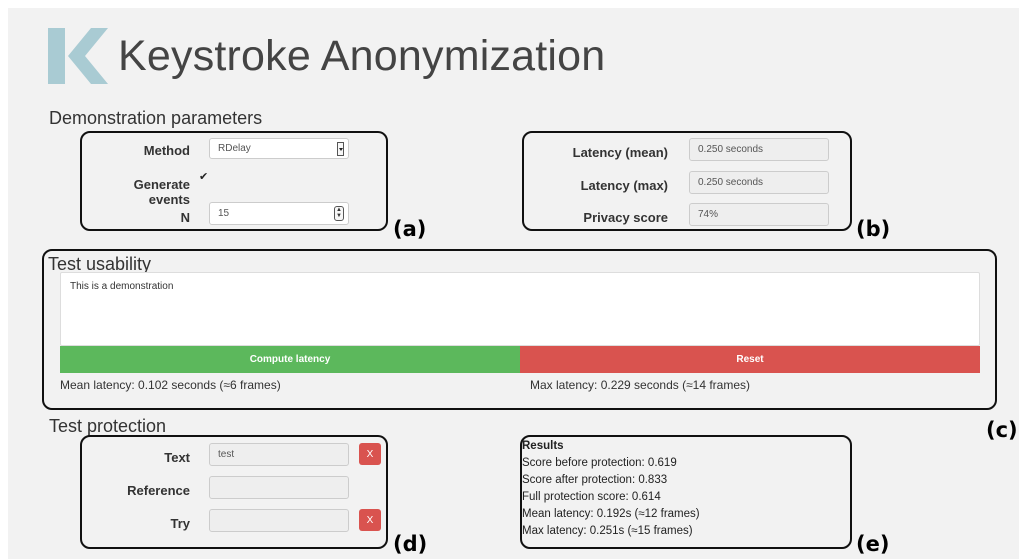  Describe the element at coordinates (731, 149) in the screenshot. I see `latency-mean-value: 0.250 seconds` at that location.